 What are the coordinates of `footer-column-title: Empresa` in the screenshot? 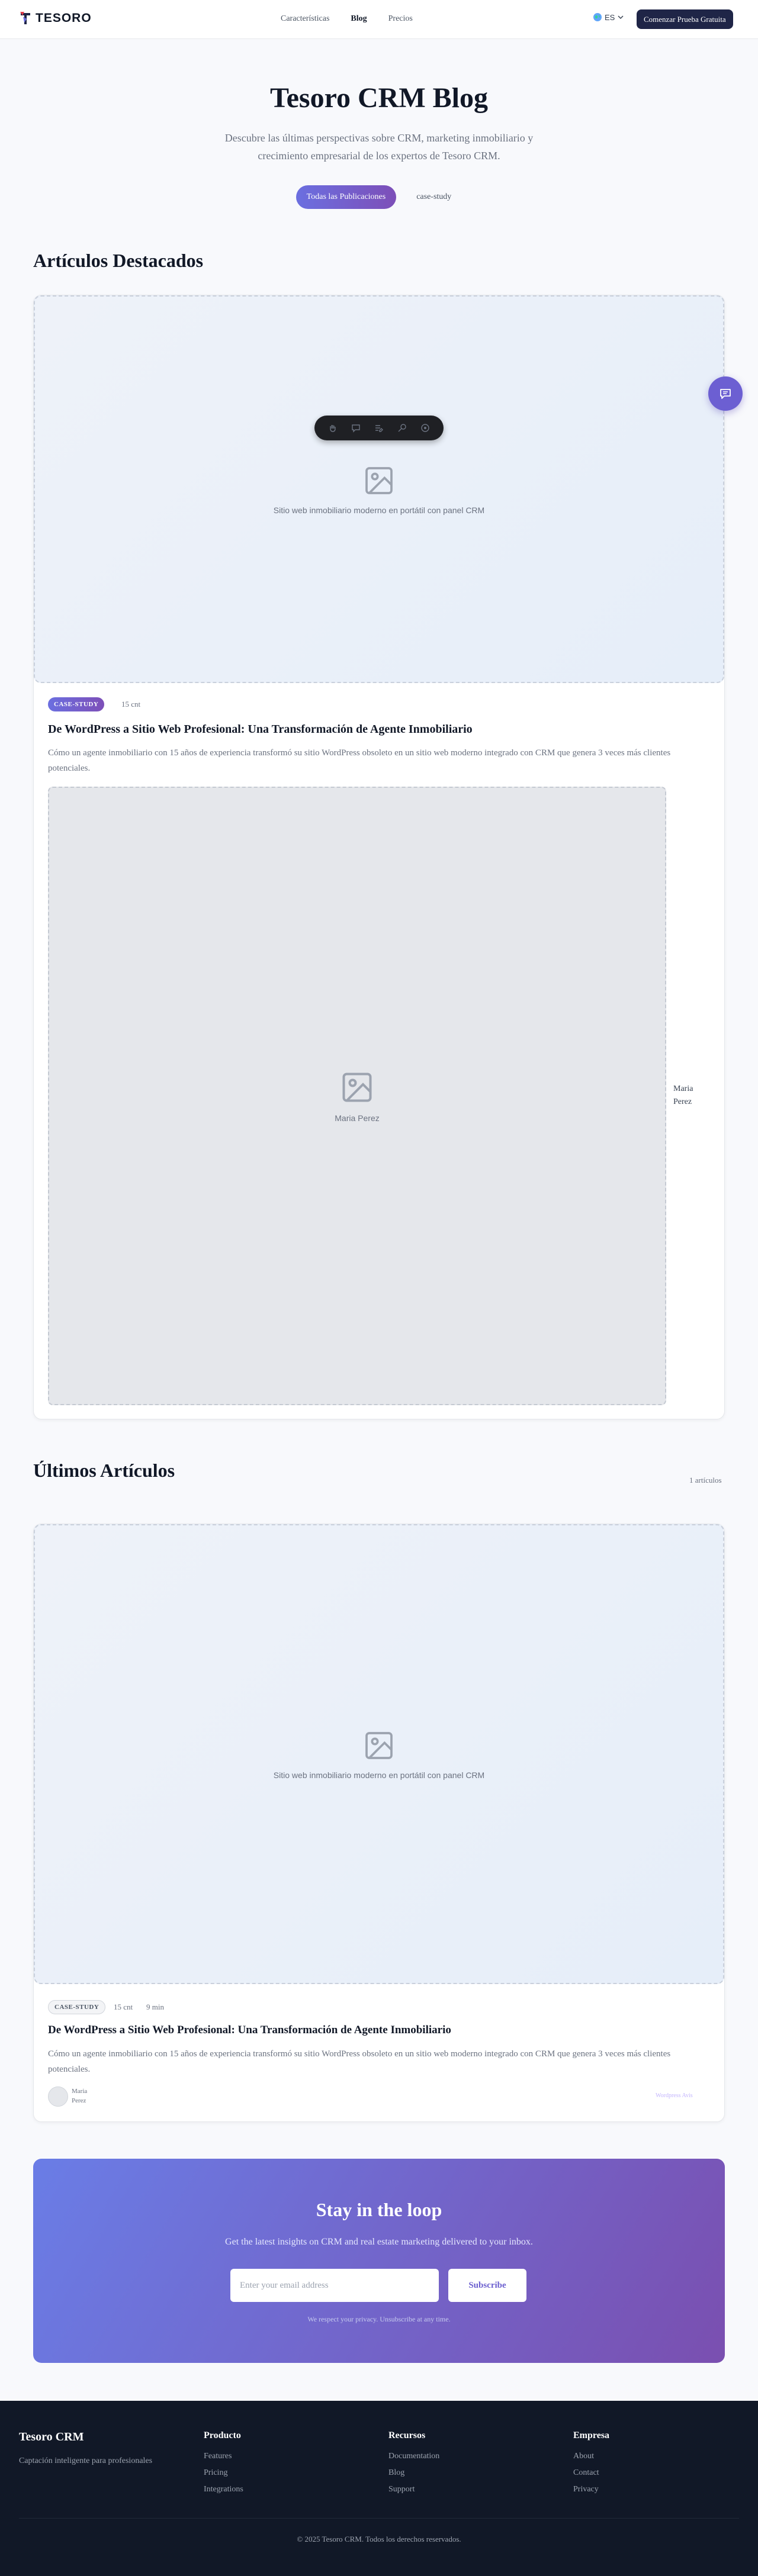 It's located at (591, 2435).